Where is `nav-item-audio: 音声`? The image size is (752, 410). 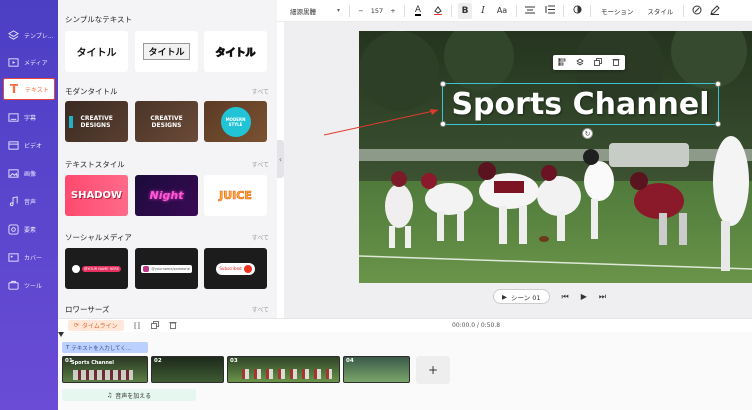
nav-item-audio: 音声 is located at coordinates (29, 201).